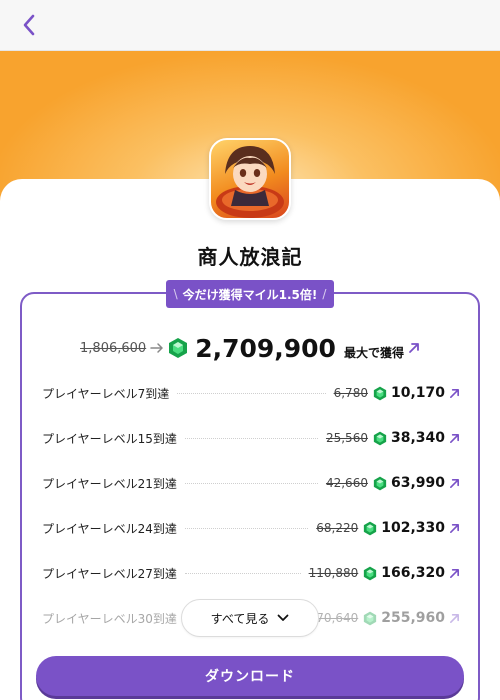 The height and width of the screenshot is (700, 500). What do you see at coordinates (250, 25) in the screenshot?
I see `top-bar` at bounding box center [250, 25].